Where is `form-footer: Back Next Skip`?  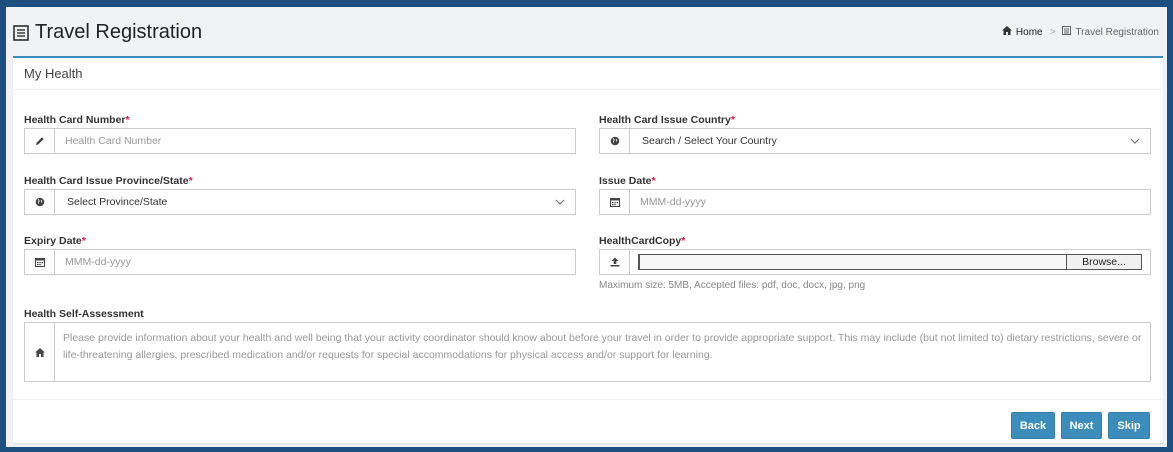 form-footer: Back Next Skip is located at coordinates (588, 422).